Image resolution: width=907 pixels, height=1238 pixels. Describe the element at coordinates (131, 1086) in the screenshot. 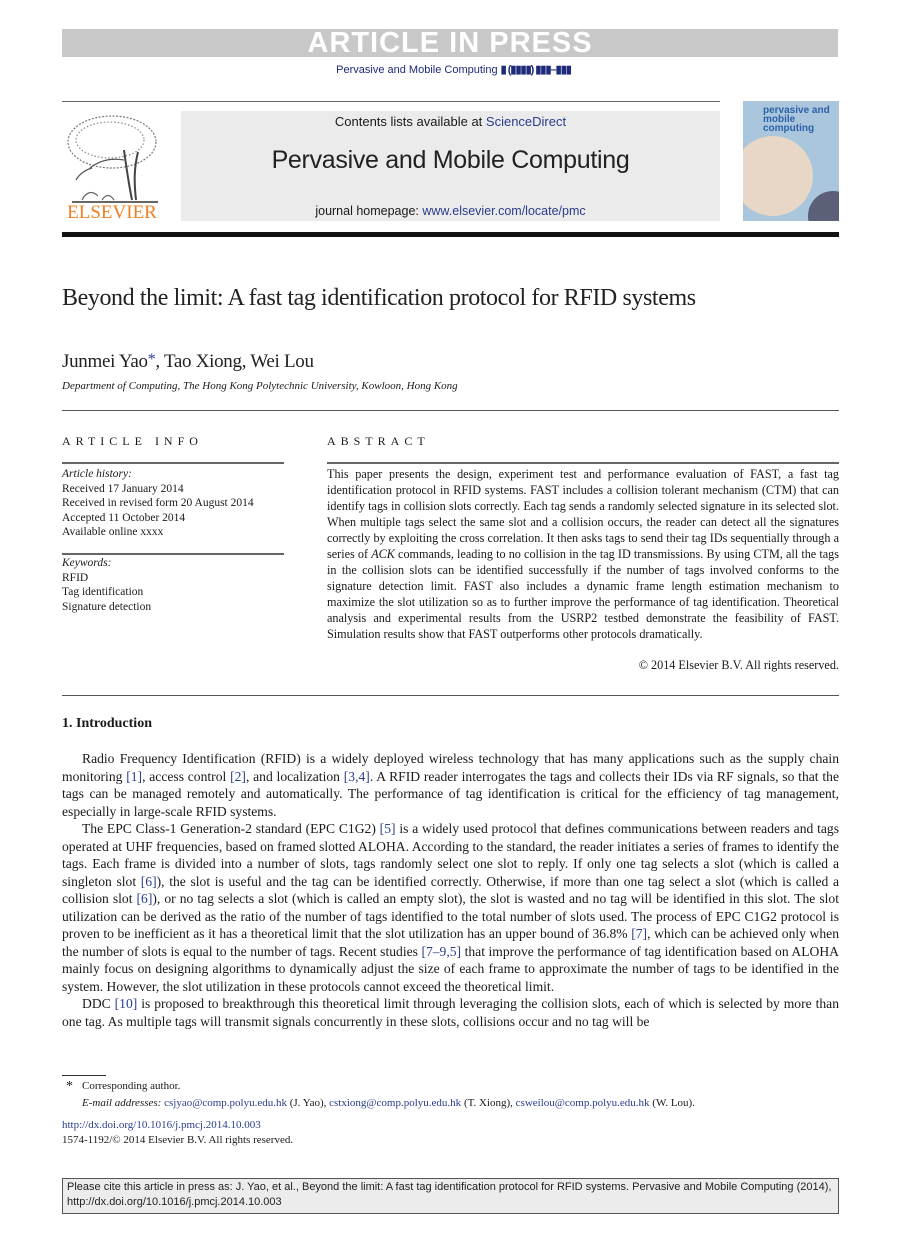

I see `corresponding-author-note: Corresponding author.` at that location.